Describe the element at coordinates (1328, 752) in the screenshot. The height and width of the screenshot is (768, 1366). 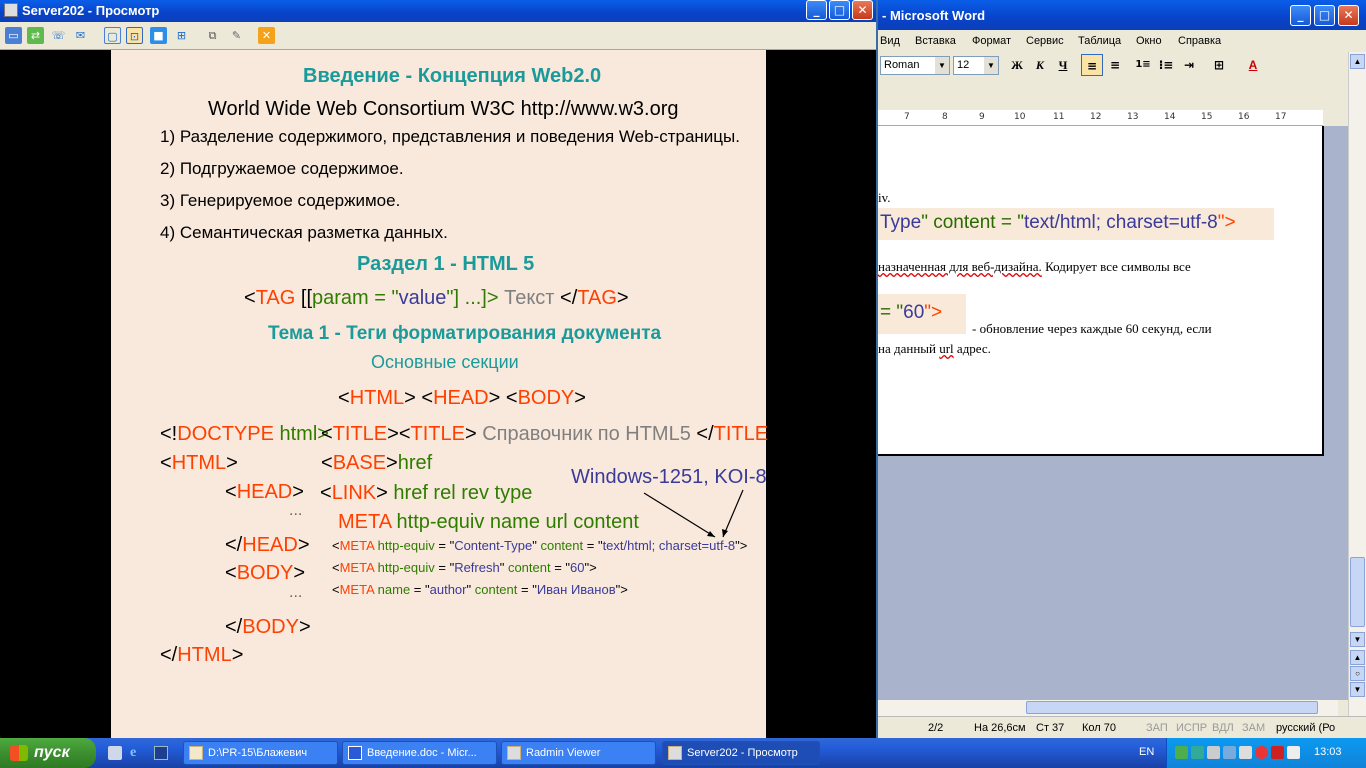
I see `clock: 13:03` at that location.